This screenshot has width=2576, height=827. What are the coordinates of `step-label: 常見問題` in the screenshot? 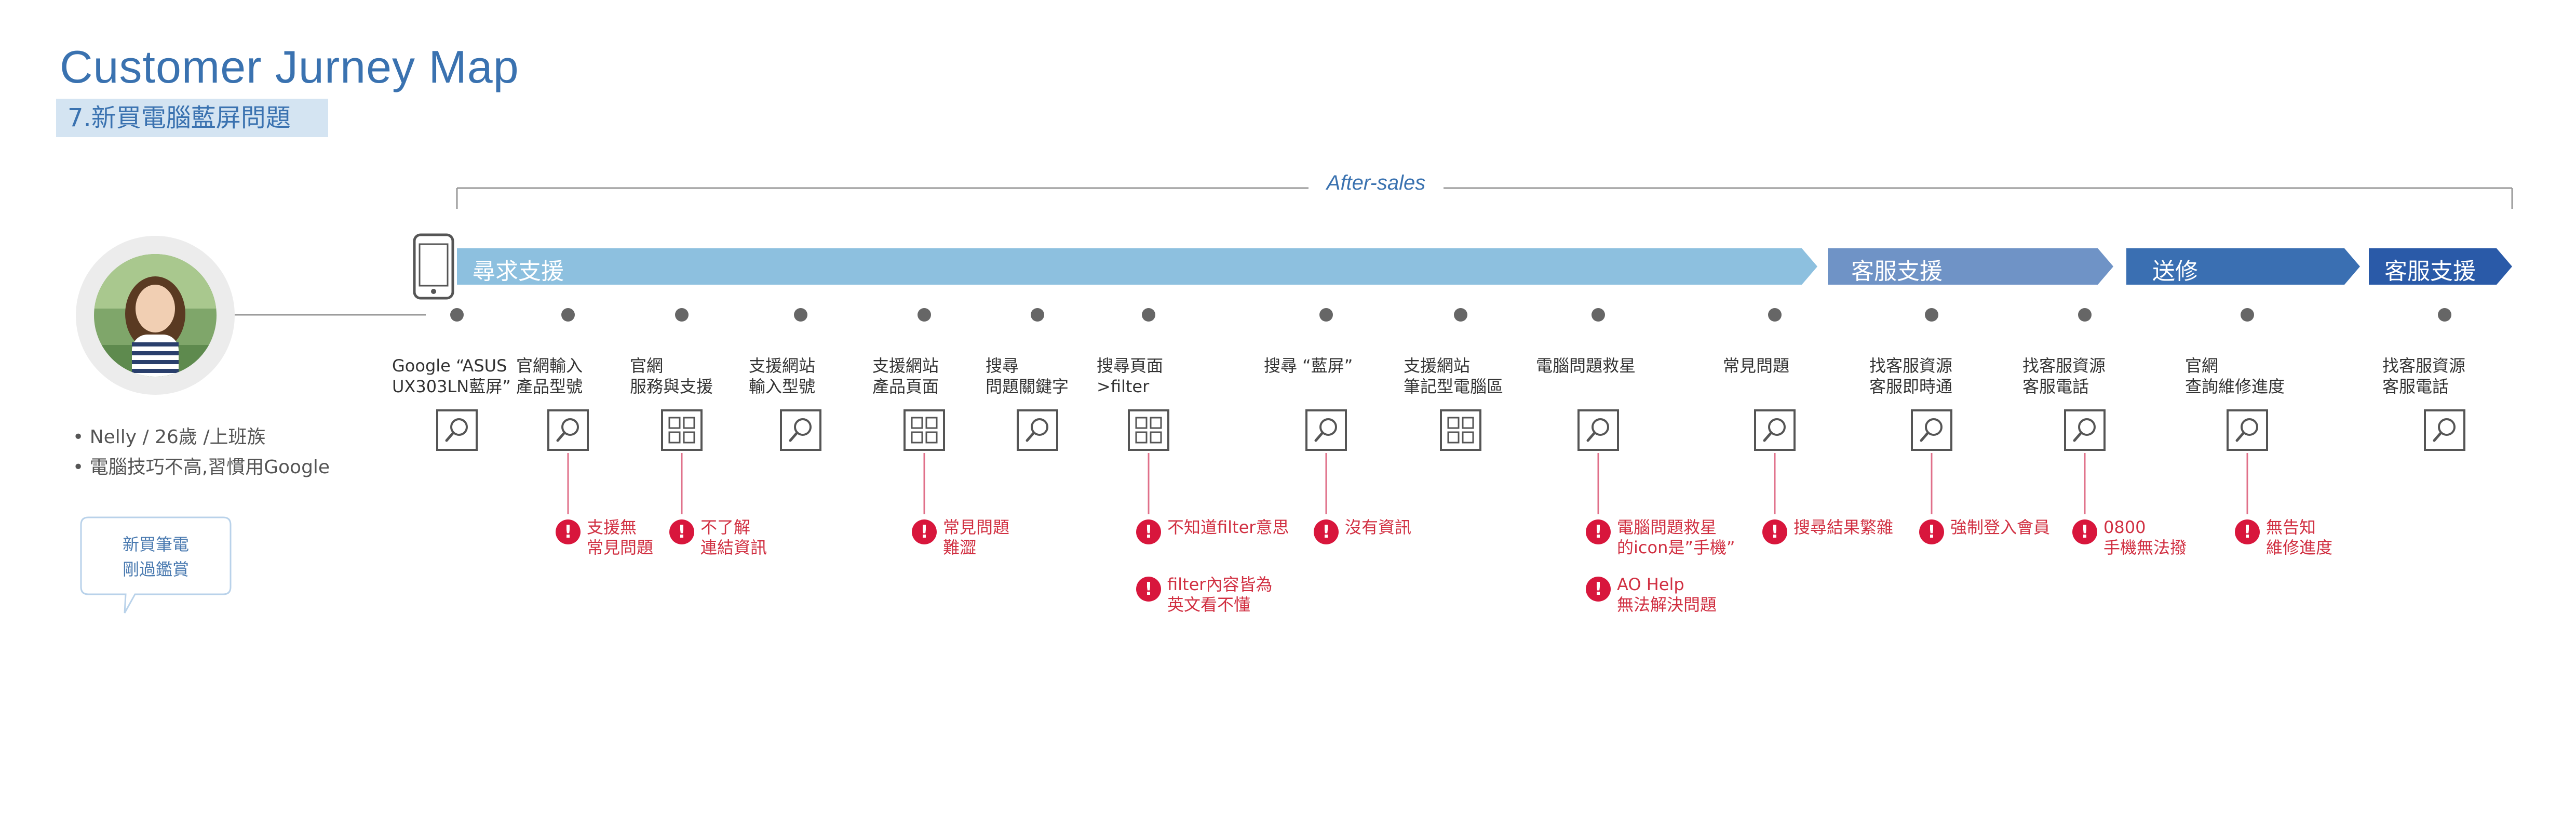 It's located at (1756, 366).